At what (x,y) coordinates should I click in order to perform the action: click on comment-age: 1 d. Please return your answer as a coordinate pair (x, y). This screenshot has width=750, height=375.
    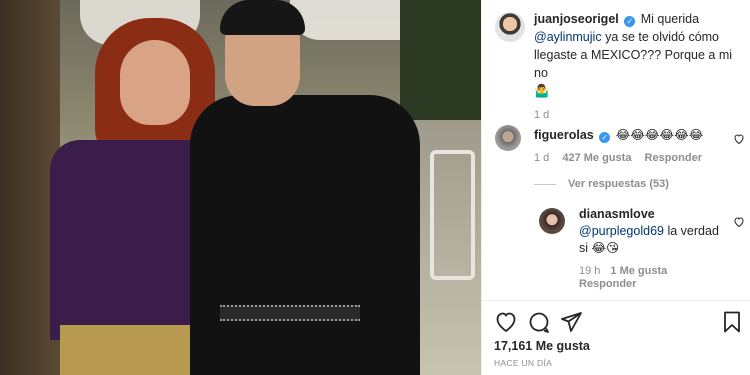
    Looking at the image, I should click on (542, 158).